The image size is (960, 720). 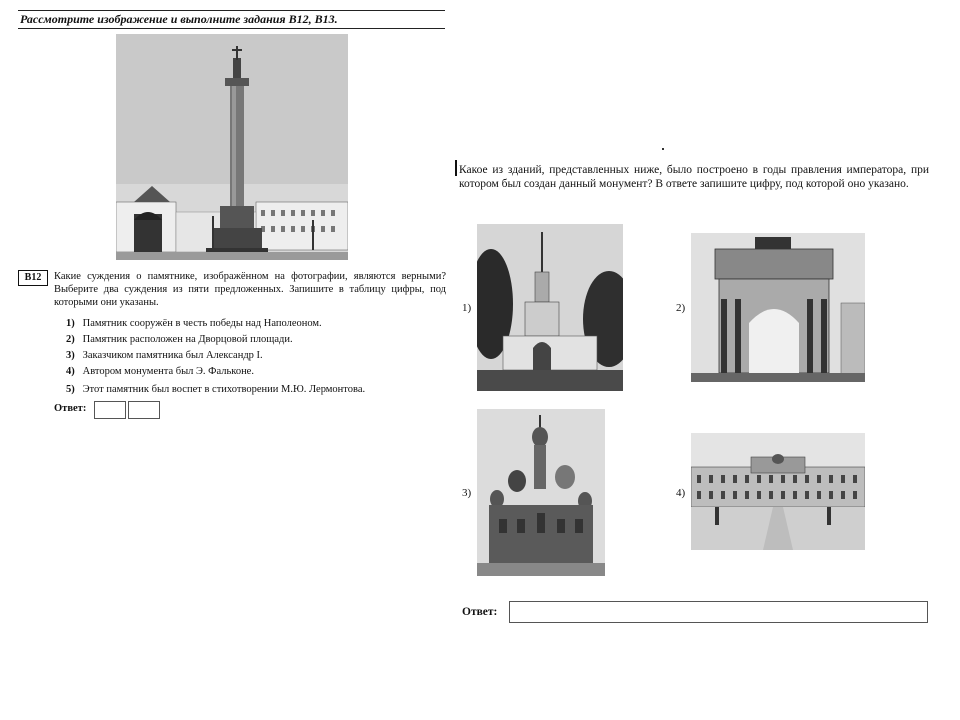 I want to click on building-1-number: 1), so click(x=467, y=308).